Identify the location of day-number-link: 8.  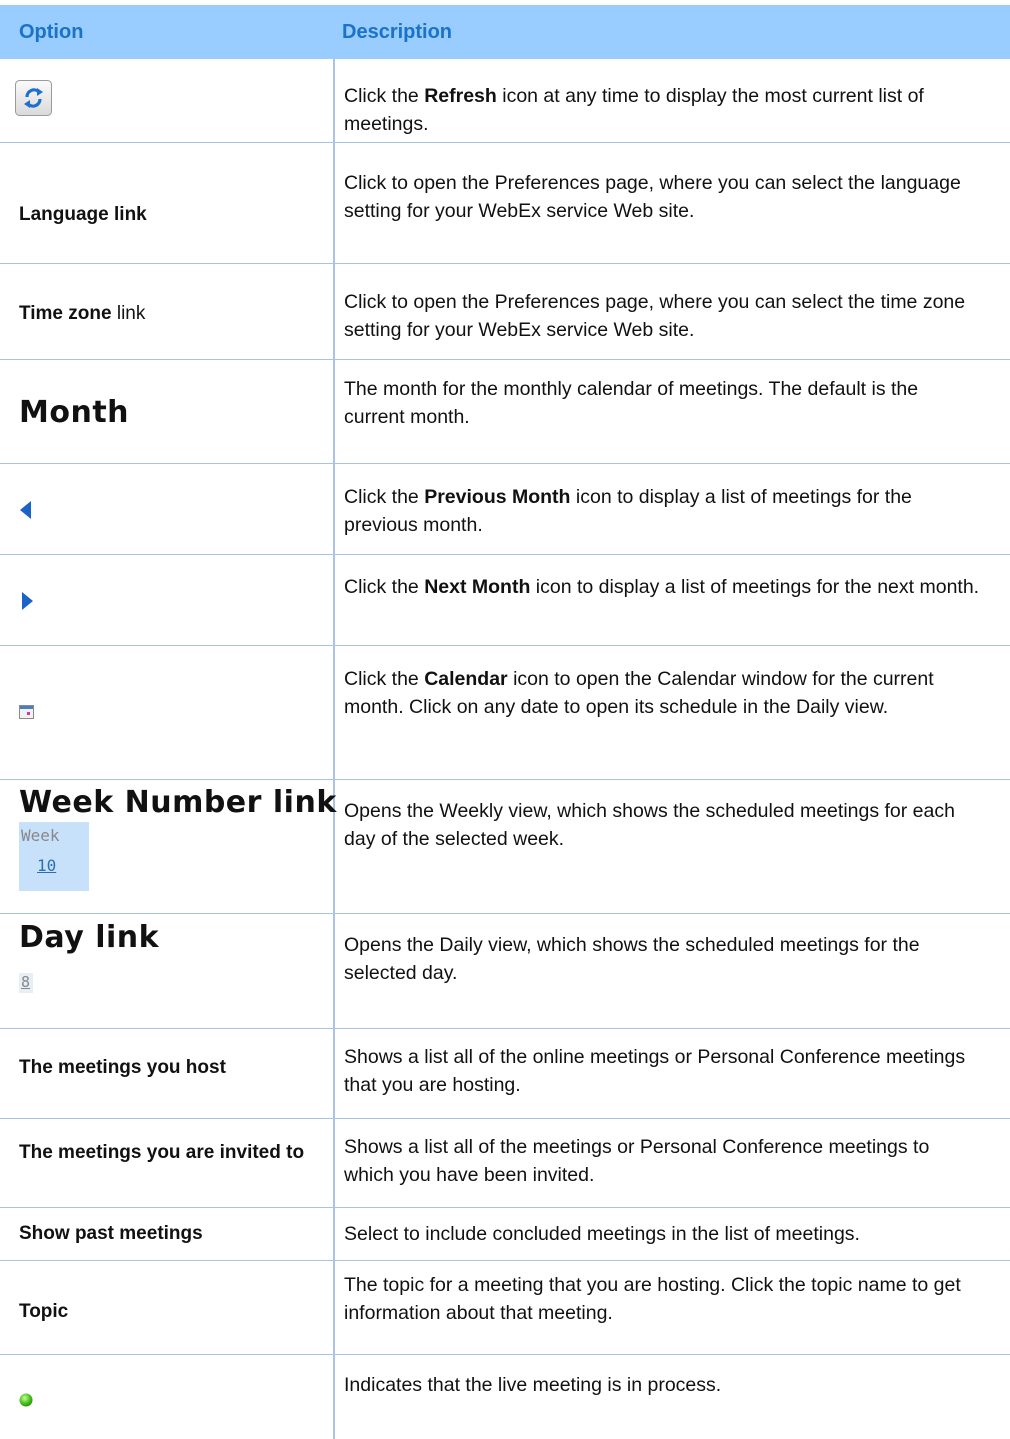
(25, 982).